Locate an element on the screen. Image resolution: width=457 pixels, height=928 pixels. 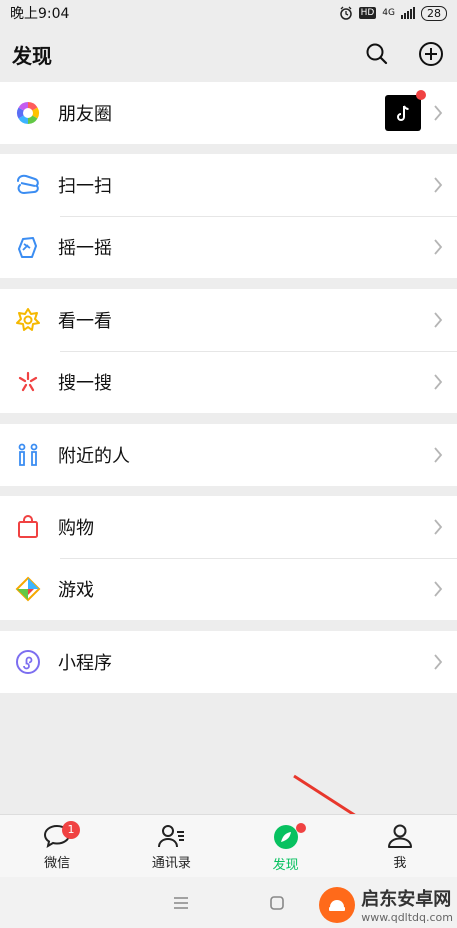
mini-programs-group: 小程序 is located at coordinates (228, 662).